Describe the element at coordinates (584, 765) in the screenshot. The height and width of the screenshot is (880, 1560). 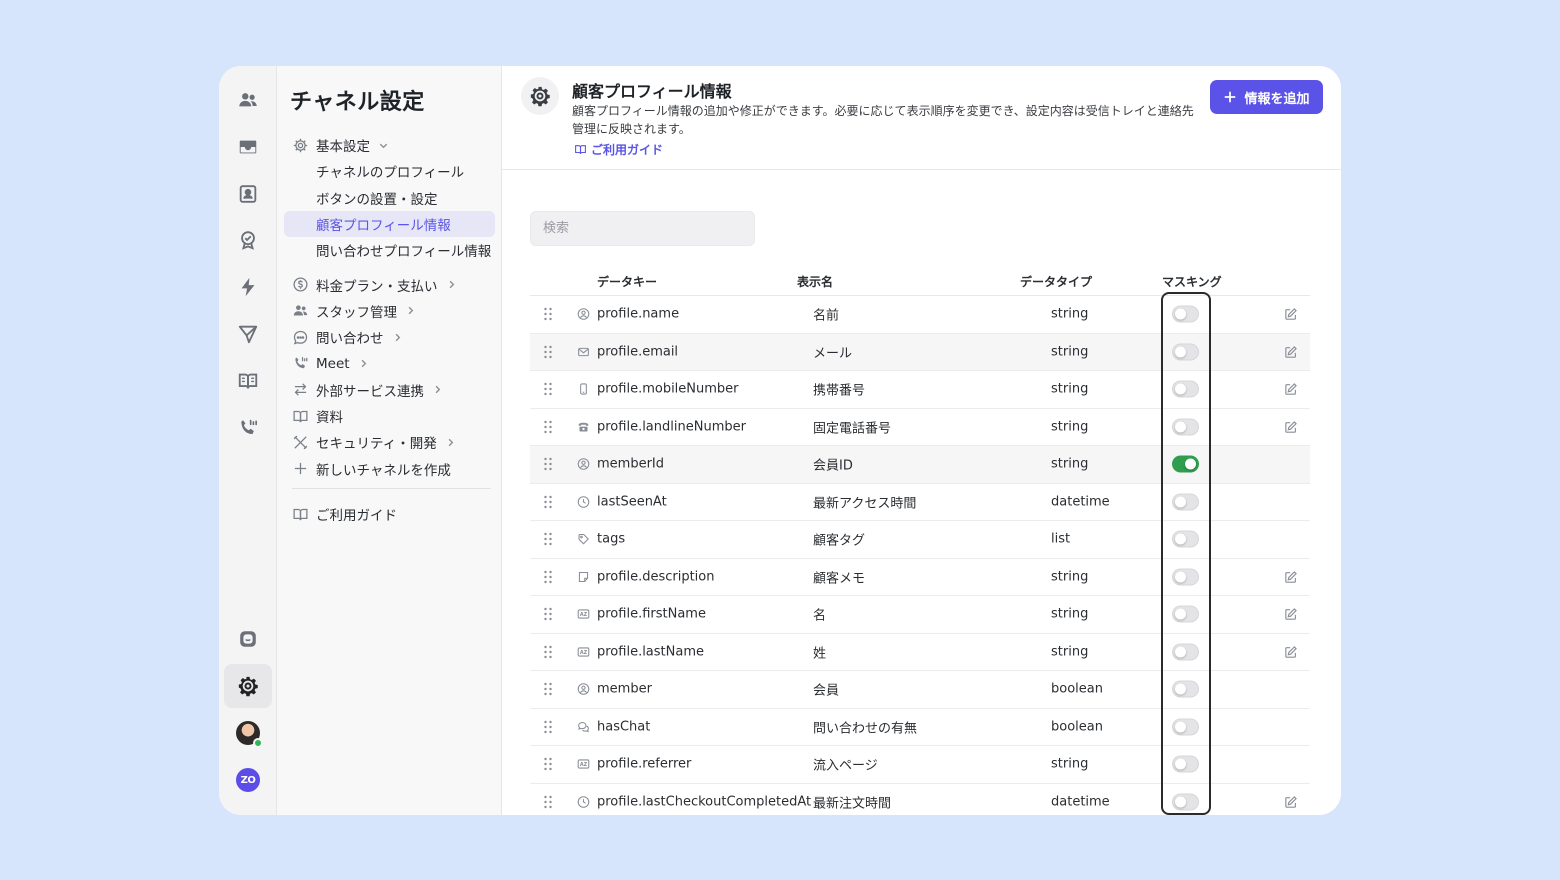
I see `svg-text: AZ` at that location.